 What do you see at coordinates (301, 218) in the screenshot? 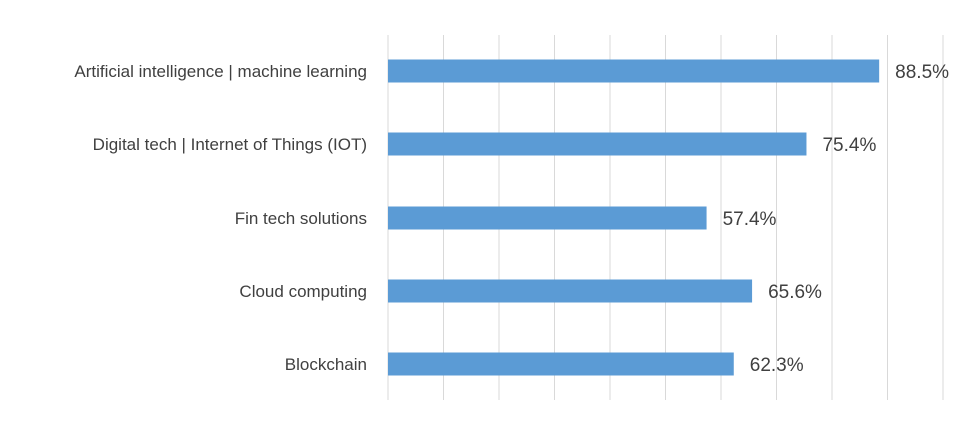
I see `category-label: Fin tech solutions` at bounding box center [301, 218].